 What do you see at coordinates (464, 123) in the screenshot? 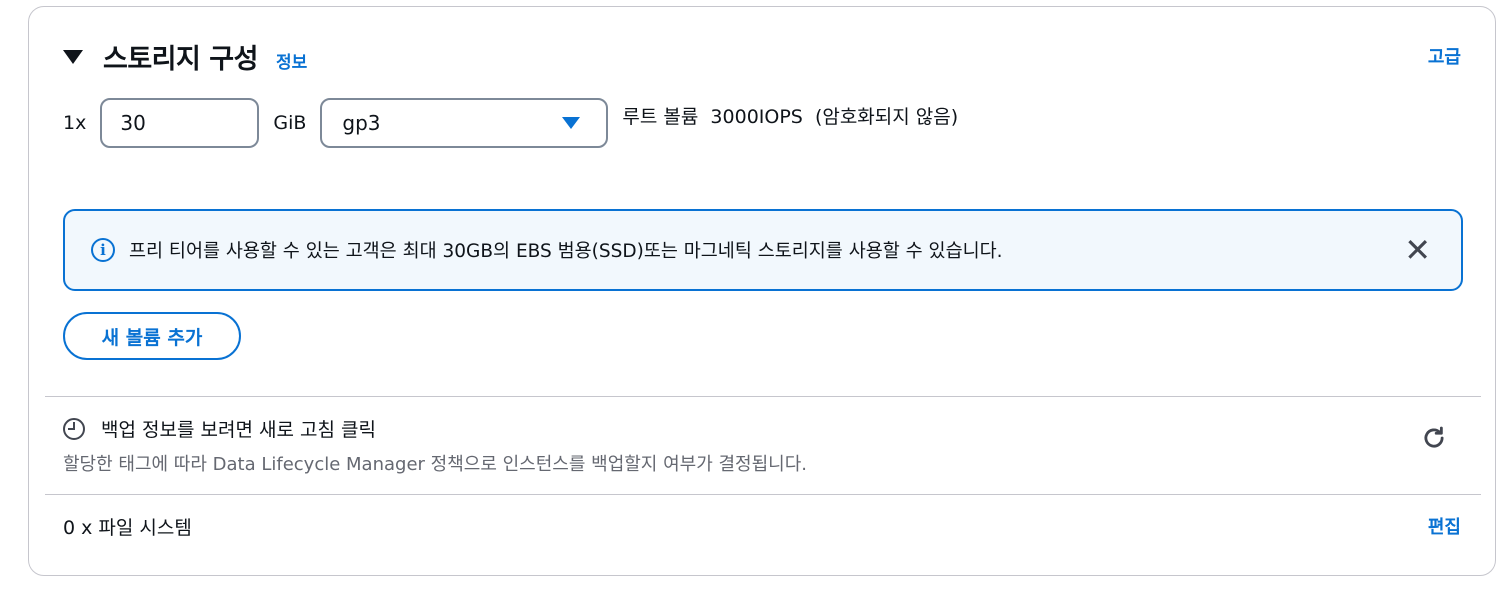
I see `volume-type-select: gp3` at bounding box center [464, 123].